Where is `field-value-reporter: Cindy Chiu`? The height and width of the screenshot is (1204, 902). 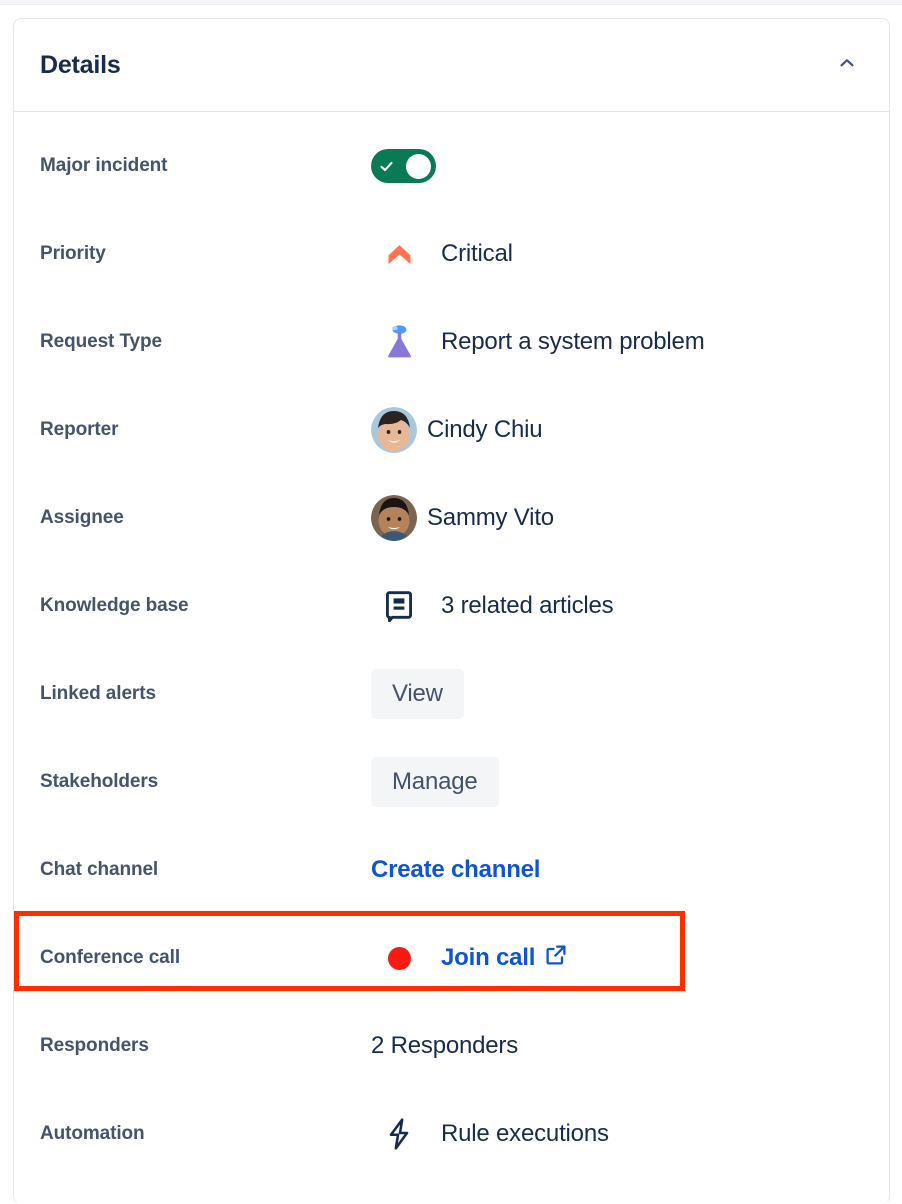 field-value-reporter: Cindy Chiu is located at coordinates (457, 430).